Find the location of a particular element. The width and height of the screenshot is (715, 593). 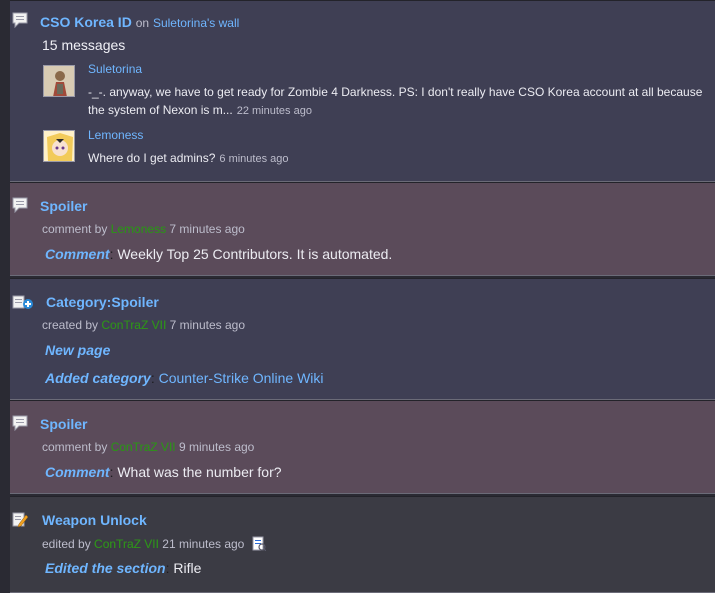

page-title-link: Weapon Unlock is located at coordinates (94, 520).